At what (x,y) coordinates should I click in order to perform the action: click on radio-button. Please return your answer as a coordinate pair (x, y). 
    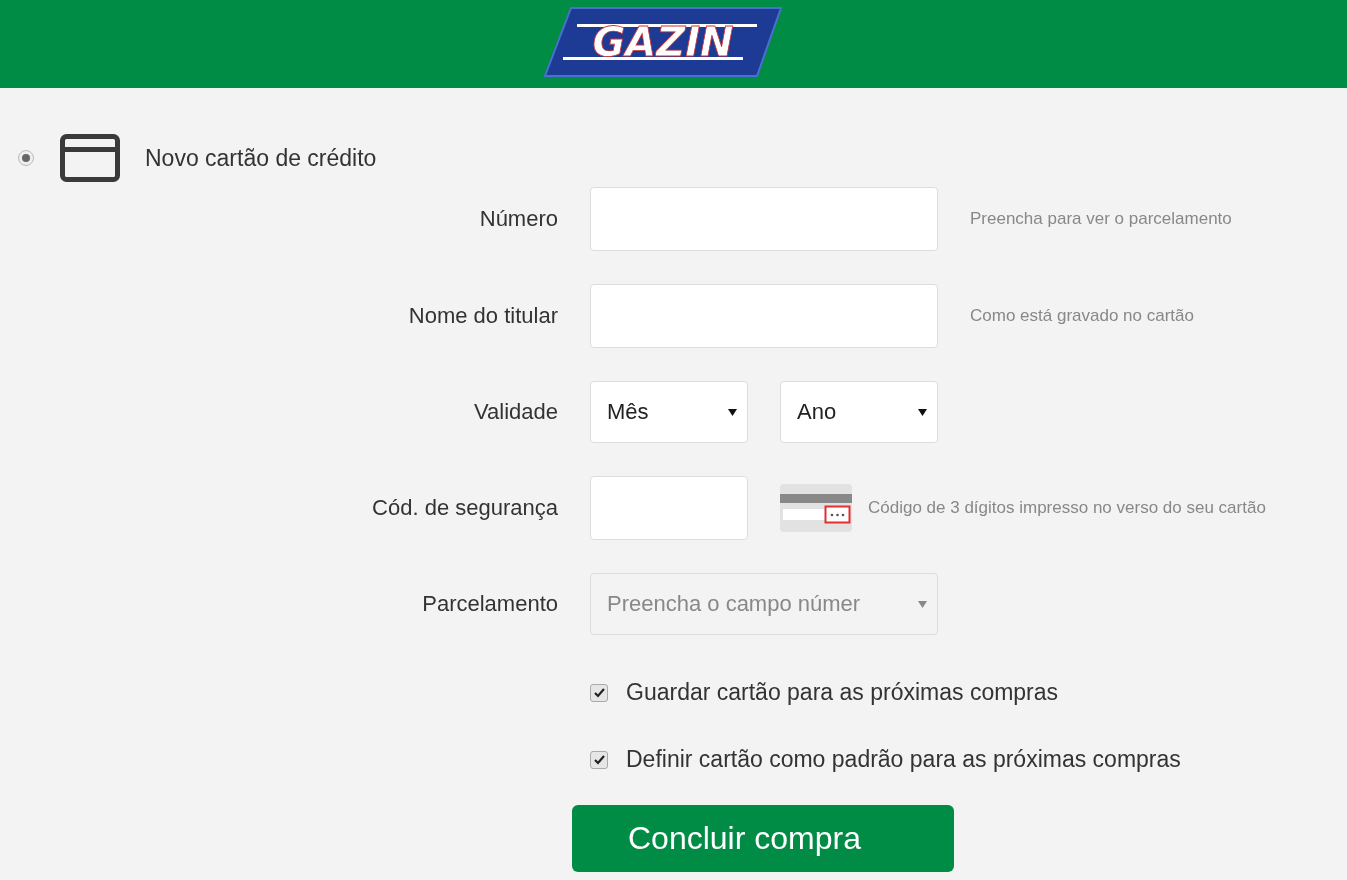
    Looking at the image, I should click on (26, 158).